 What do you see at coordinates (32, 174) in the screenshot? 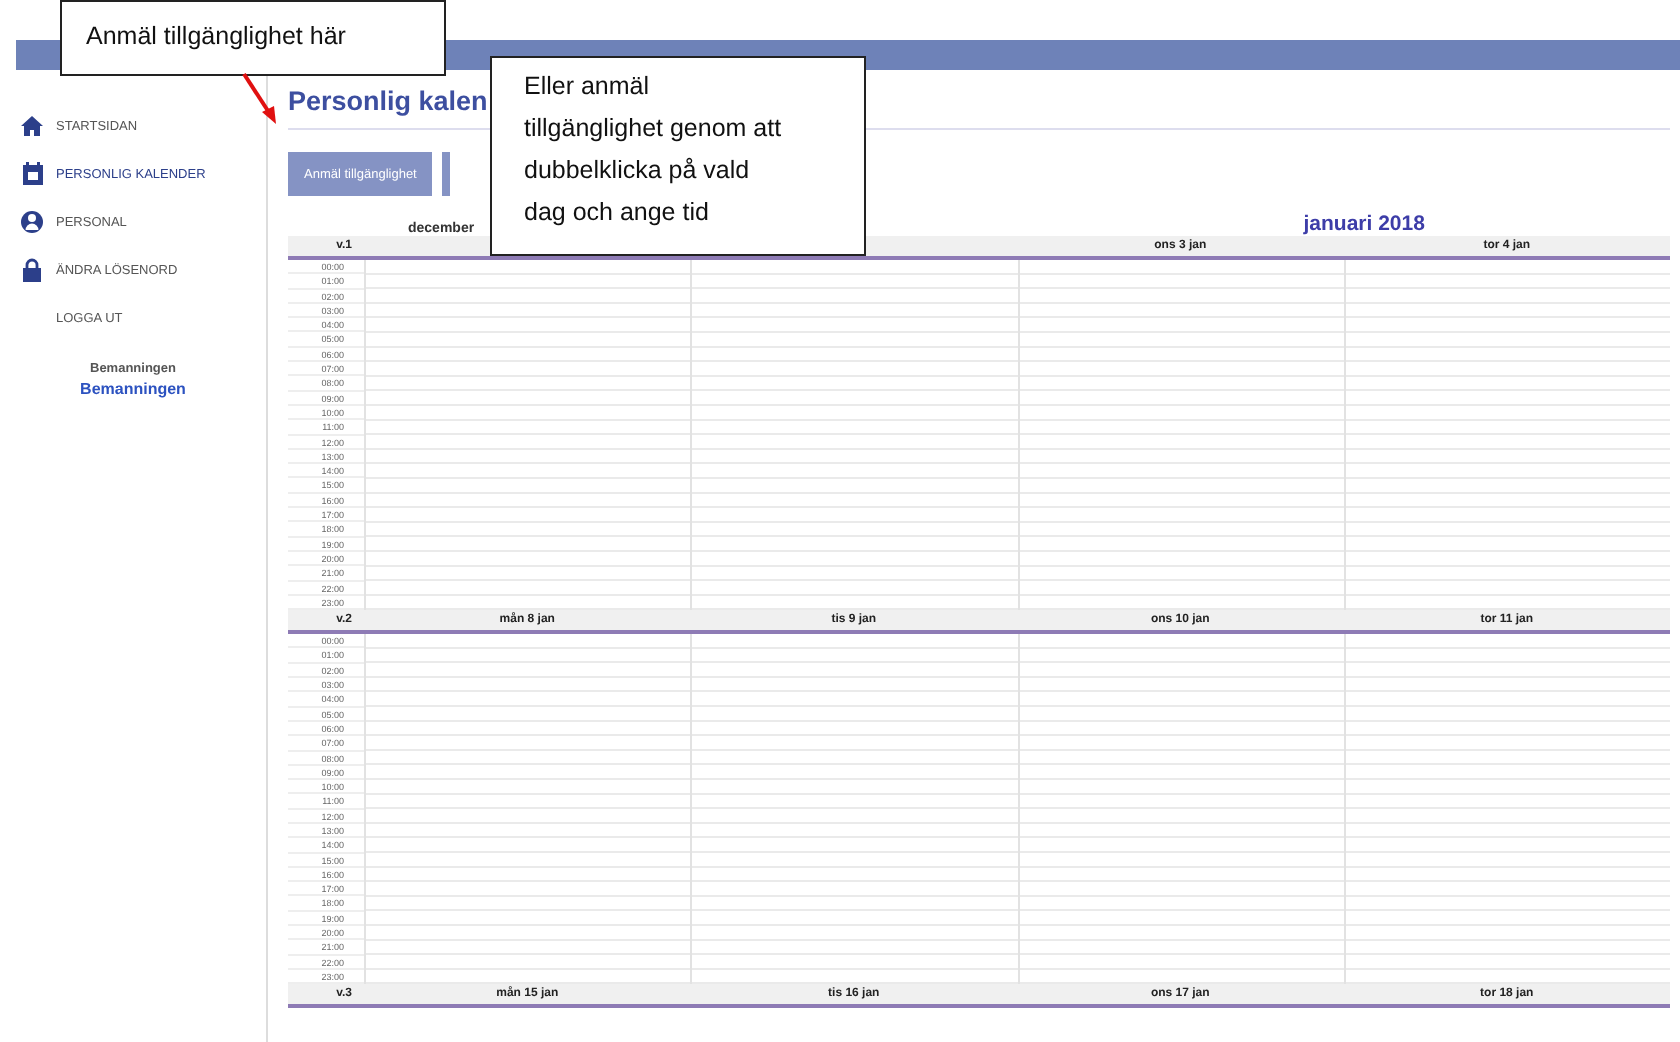
I see `calendar-icon` at bounding box center [32, 174].